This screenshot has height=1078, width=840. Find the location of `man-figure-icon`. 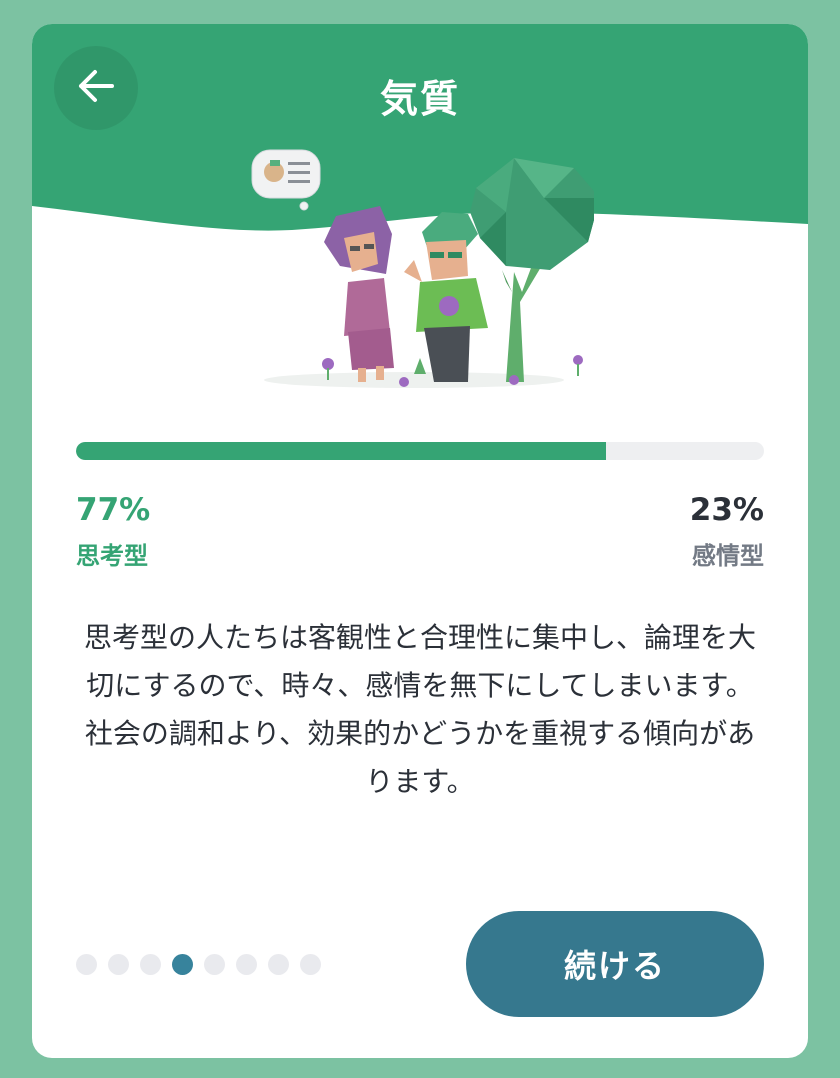

man-figure-icon is located at coordinates (446, 297).